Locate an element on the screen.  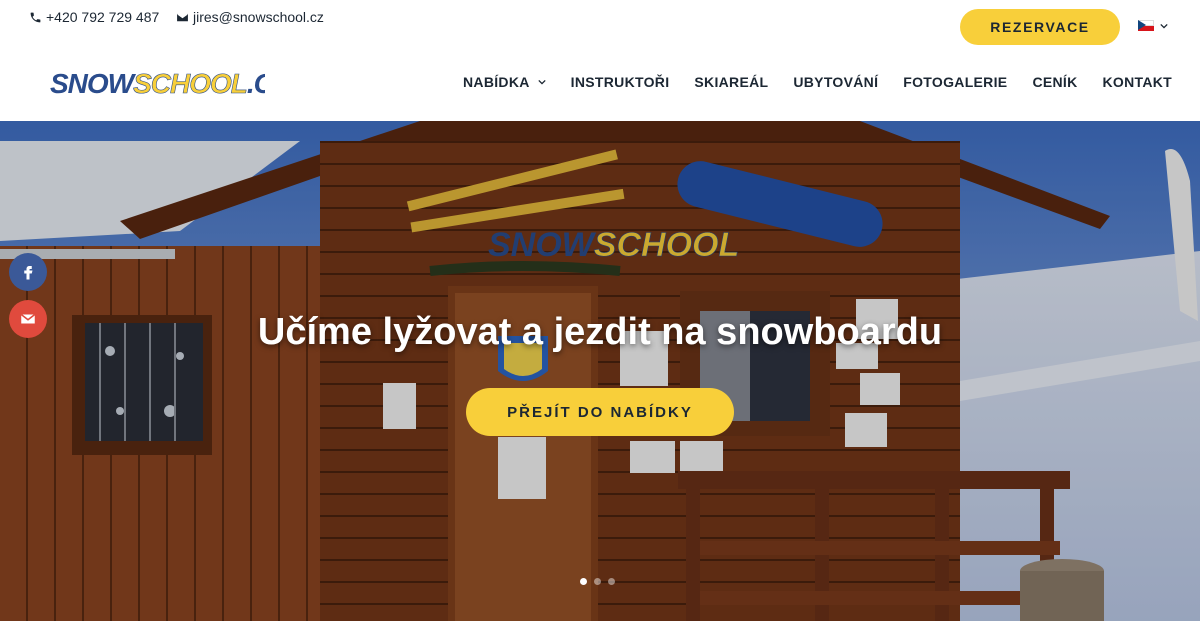
nav-item-skiareal: SKIAREÁL is located at coordinates (731, 82).